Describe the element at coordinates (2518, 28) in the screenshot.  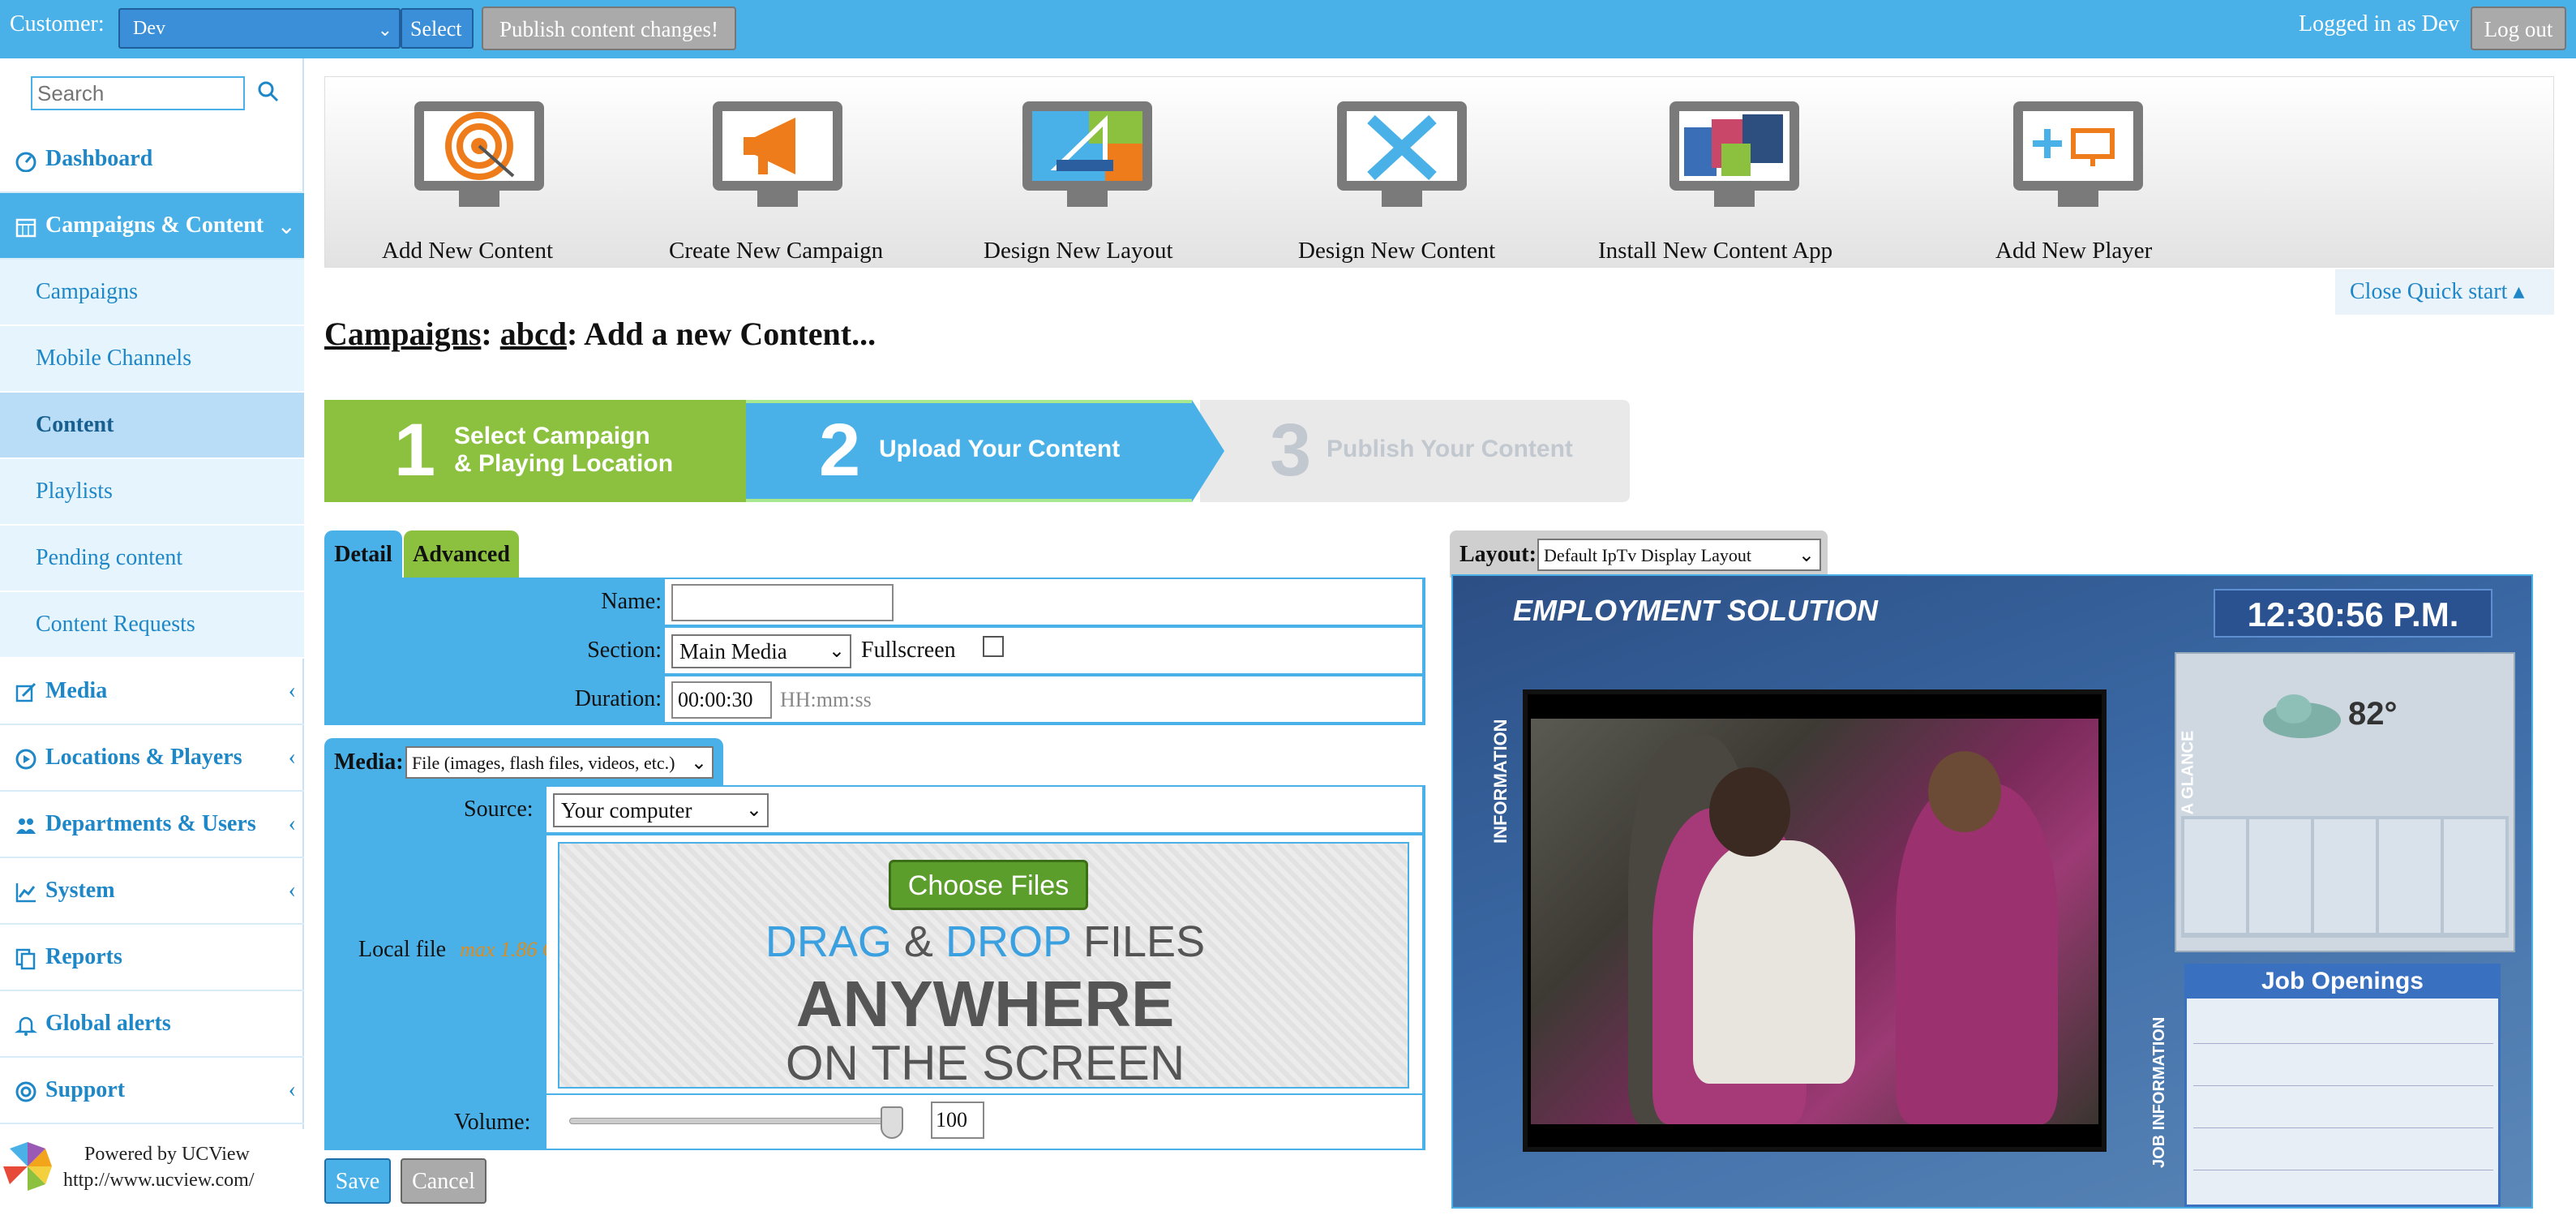
I see `logout-button: Log out` at that location.